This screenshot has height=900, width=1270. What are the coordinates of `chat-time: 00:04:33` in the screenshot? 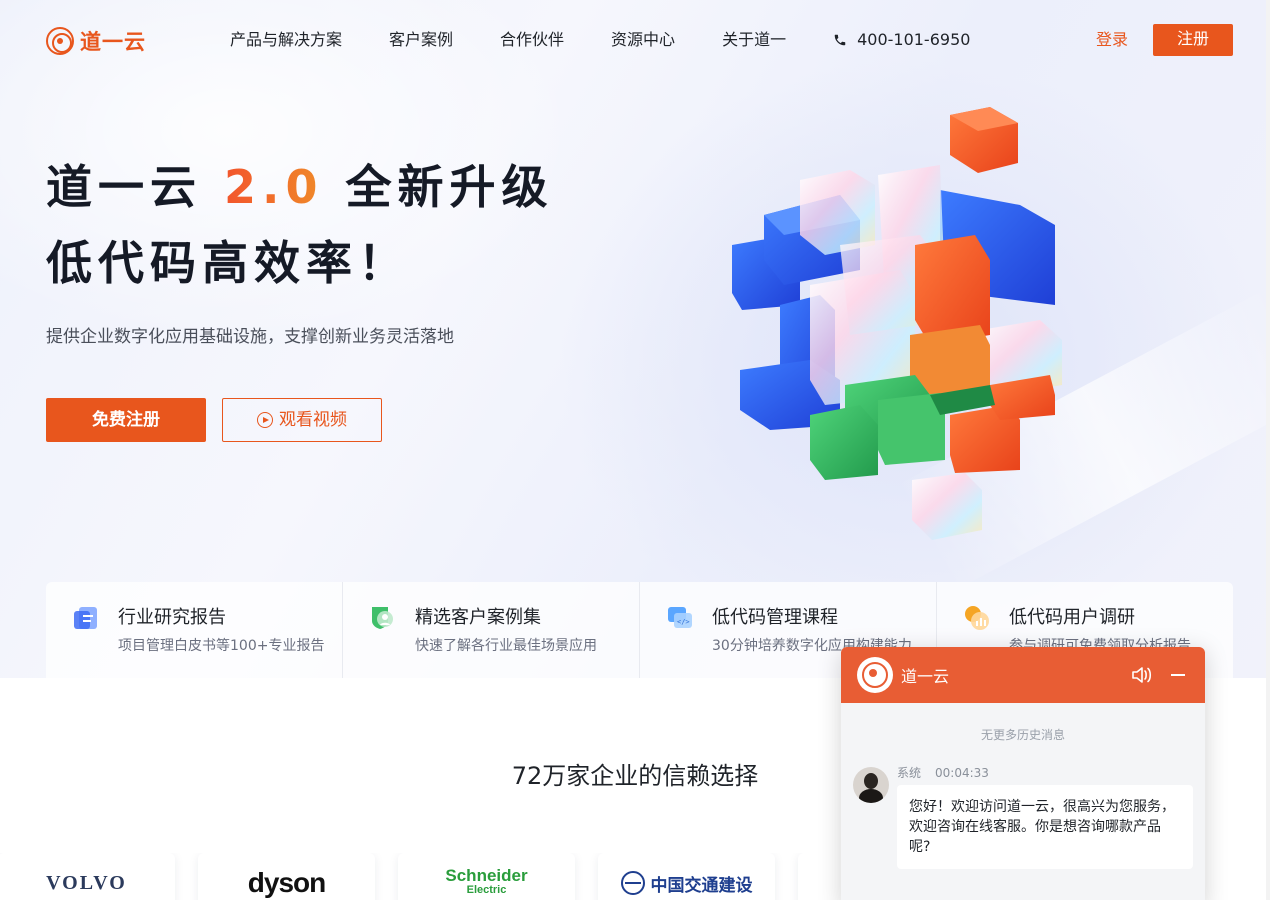 It's located at (962, 773).